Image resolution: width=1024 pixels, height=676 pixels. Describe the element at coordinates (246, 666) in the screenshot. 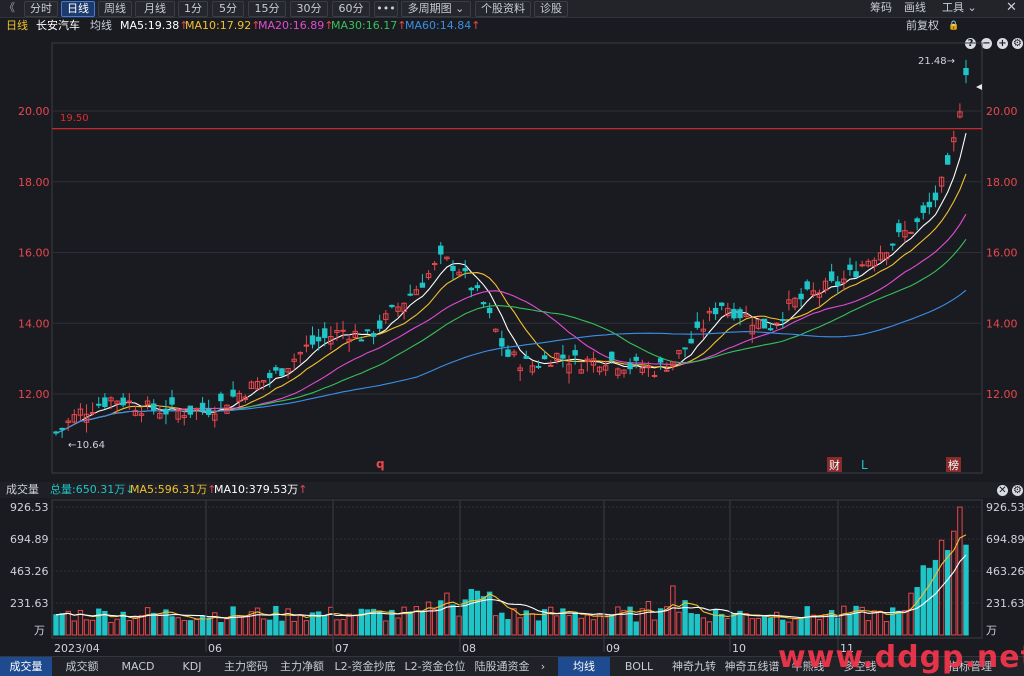

I see `tab-main-code: 主力密码` at that location.